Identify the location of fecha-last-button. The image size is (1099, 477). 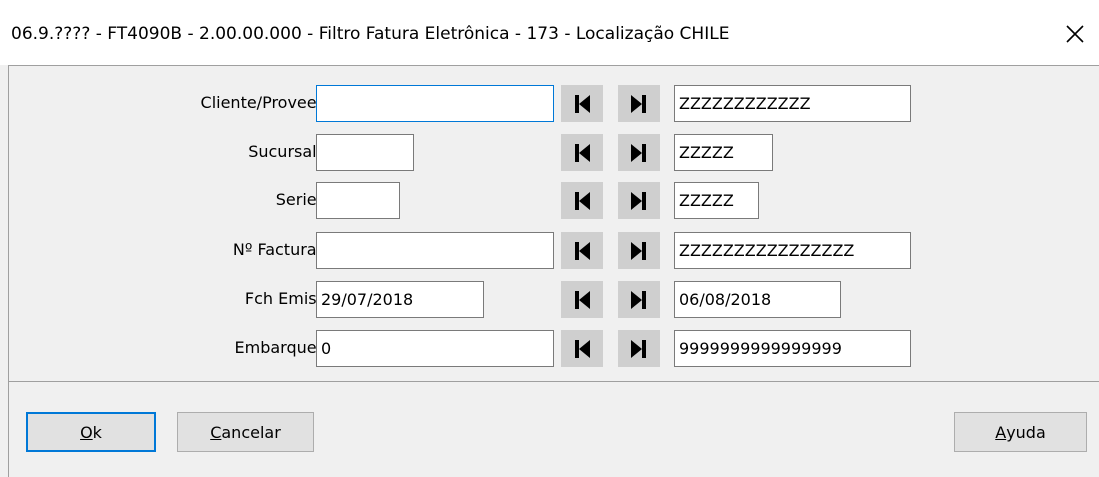
(639, 299).